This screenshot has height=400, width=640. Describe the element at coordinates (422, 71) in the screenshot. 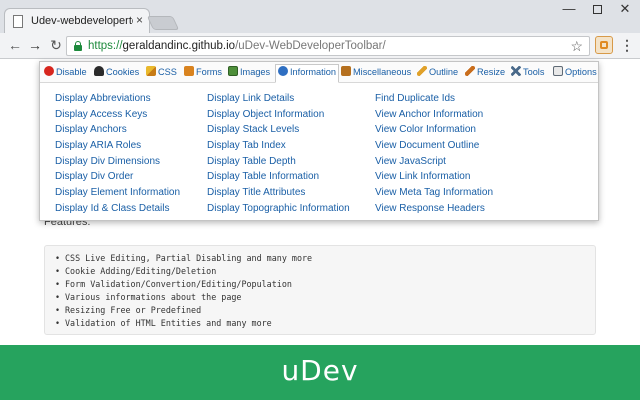

I see `outline-icon` at that location.